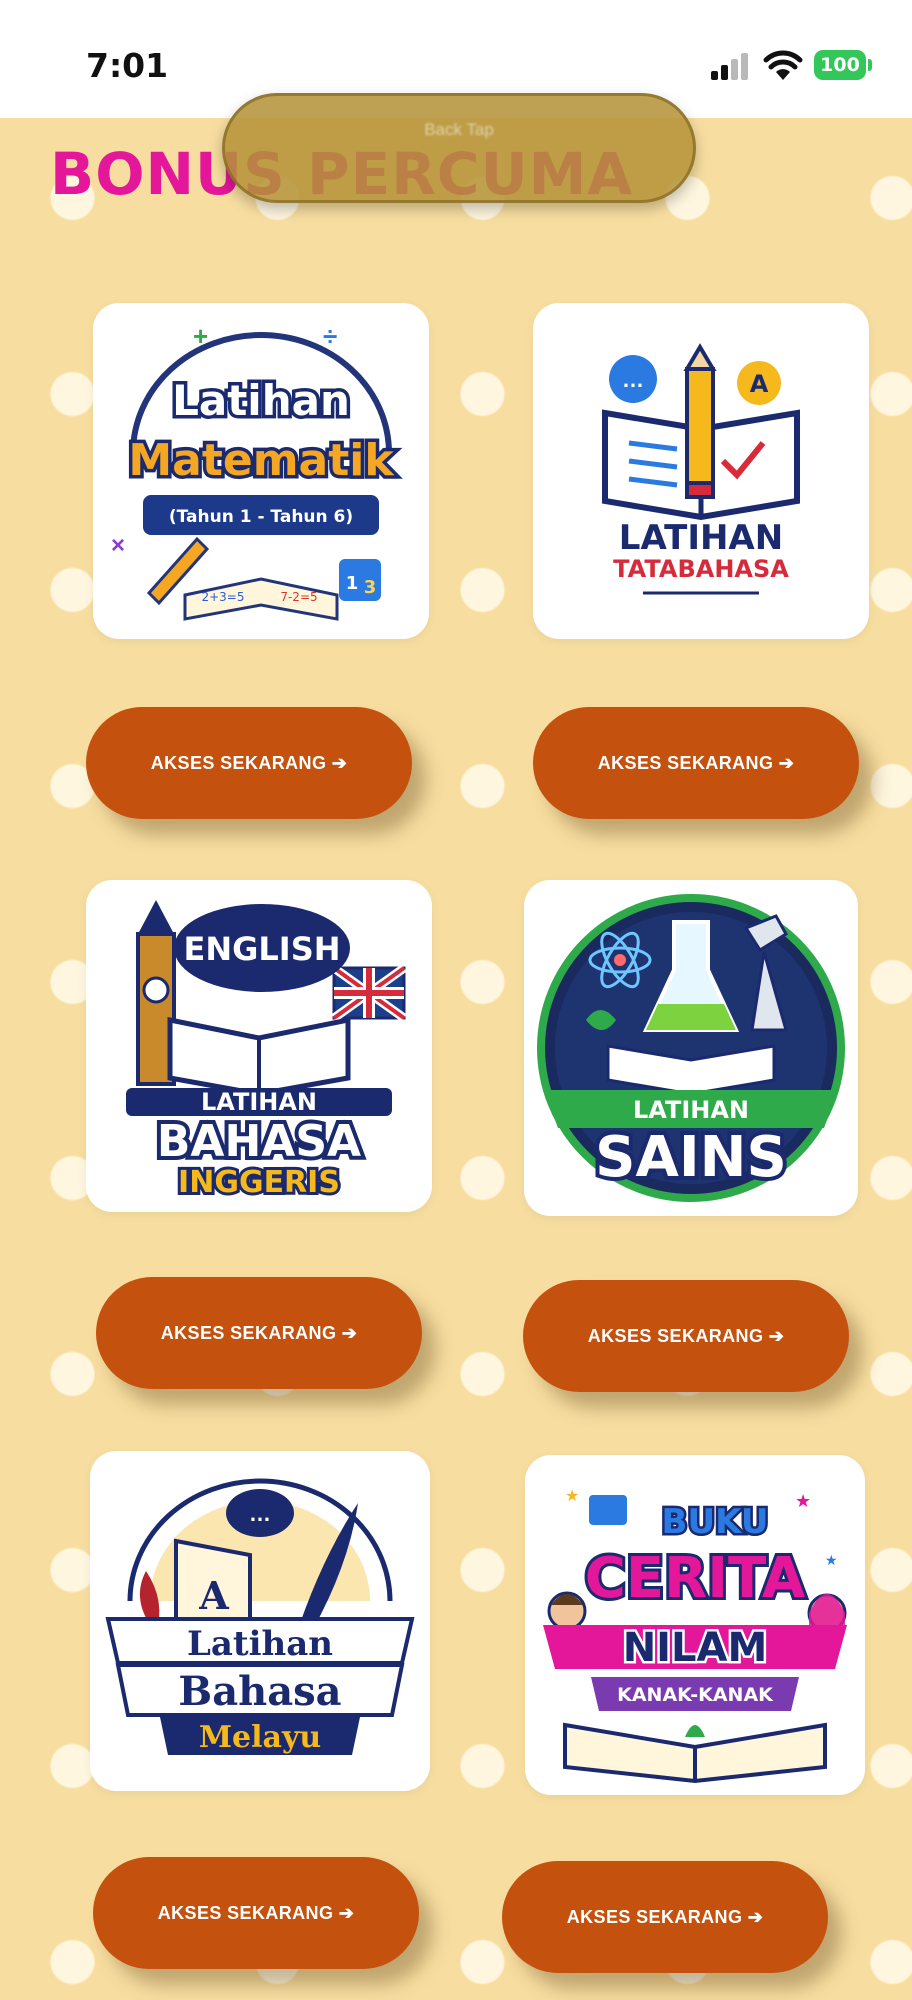 The image size is (912, 2000). Describe the element at coordinates (266, 1051) in the screenshot. I see `big-ben-book-icon: ENGLISH LATIHAN BAHASA INGGERIS` at that location.